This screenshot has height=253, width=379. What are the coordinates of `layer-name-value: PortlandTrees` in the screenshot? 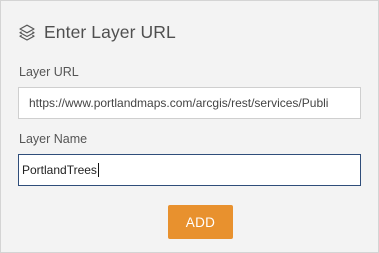 It's located at (59, 170).